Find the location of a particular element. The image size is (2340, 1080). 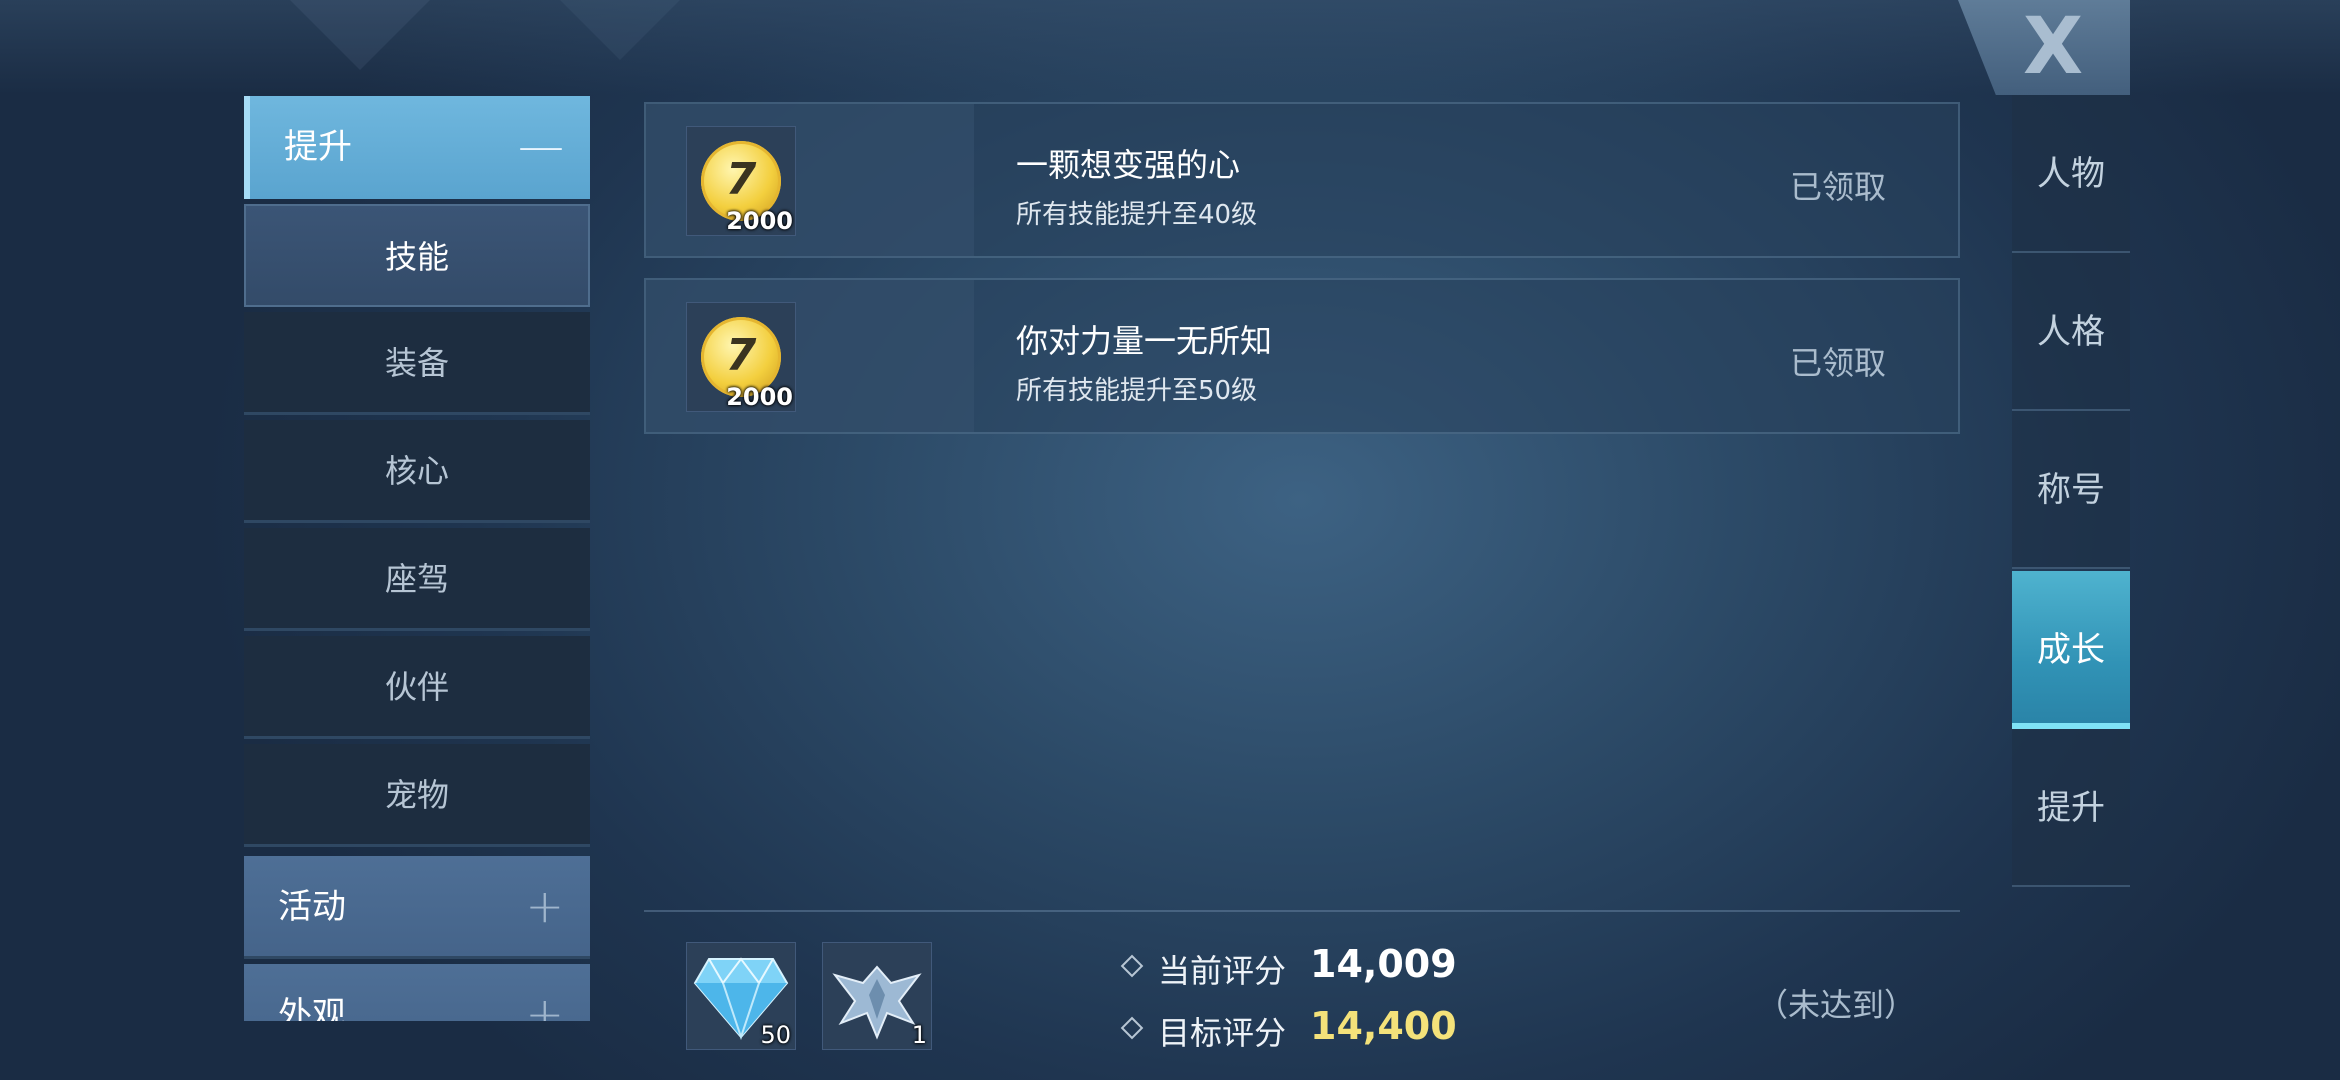

wing-emblem-icon is located at coordinates (877, 1002).